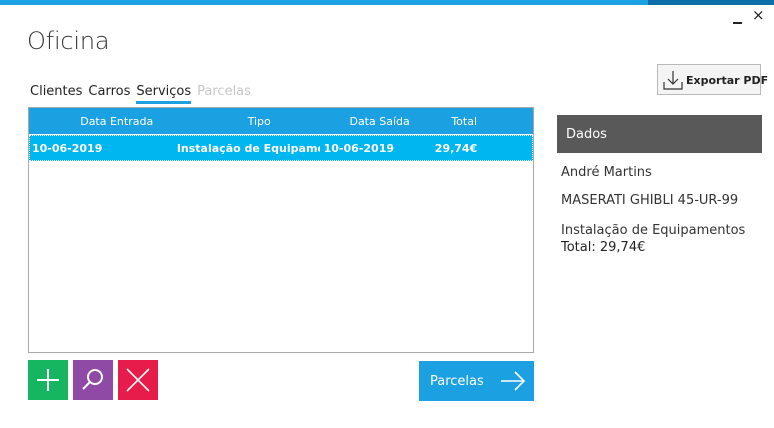  What do you see at coordinates (711, 2) in the screenshot?
I see `window-top-accent-bar-dark` at bounding box center [711, 2].